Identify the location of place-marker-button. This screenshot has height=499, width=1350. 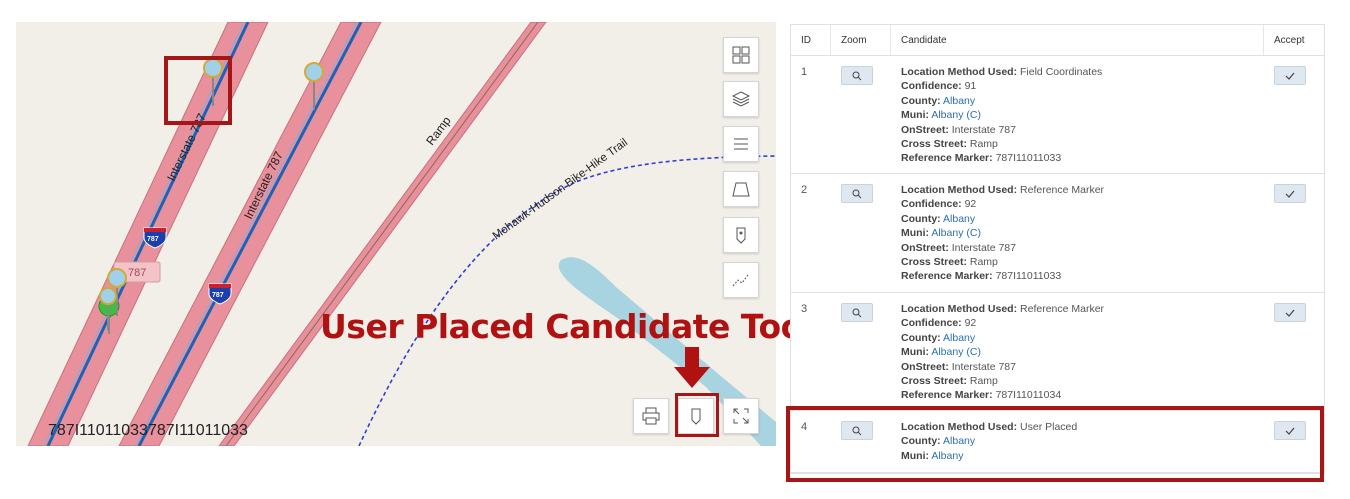
(741, 235).